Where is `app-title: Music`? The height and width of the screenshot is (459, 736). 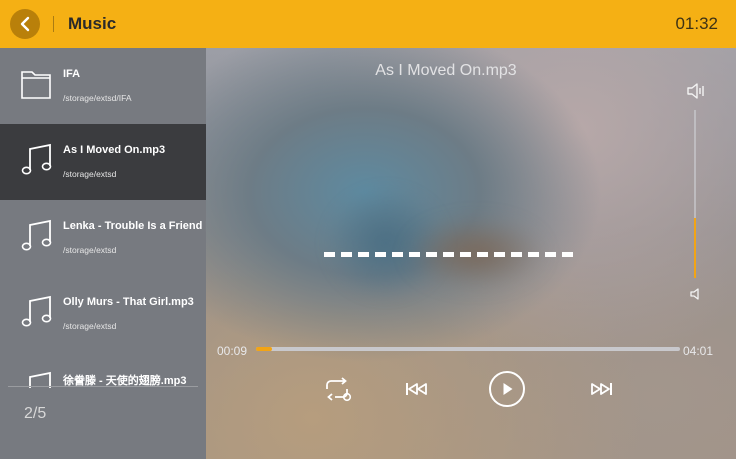 app-title: Music is located at coordinates (92, 23).